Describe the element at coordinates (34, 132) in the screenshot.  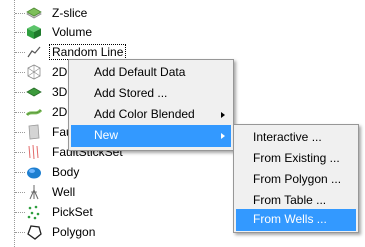
I see `fault-icon` at that location.